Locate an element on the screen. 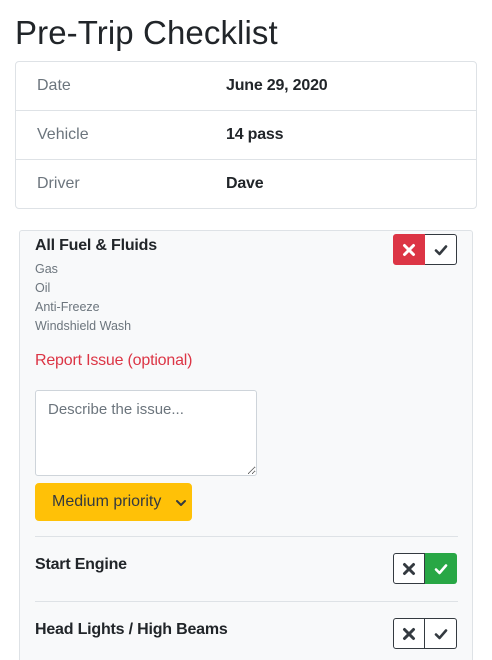 This screenshot has height=660, width=492. checklist-item-title: All Fuel & Fluids is located at coordinates (96, 245).